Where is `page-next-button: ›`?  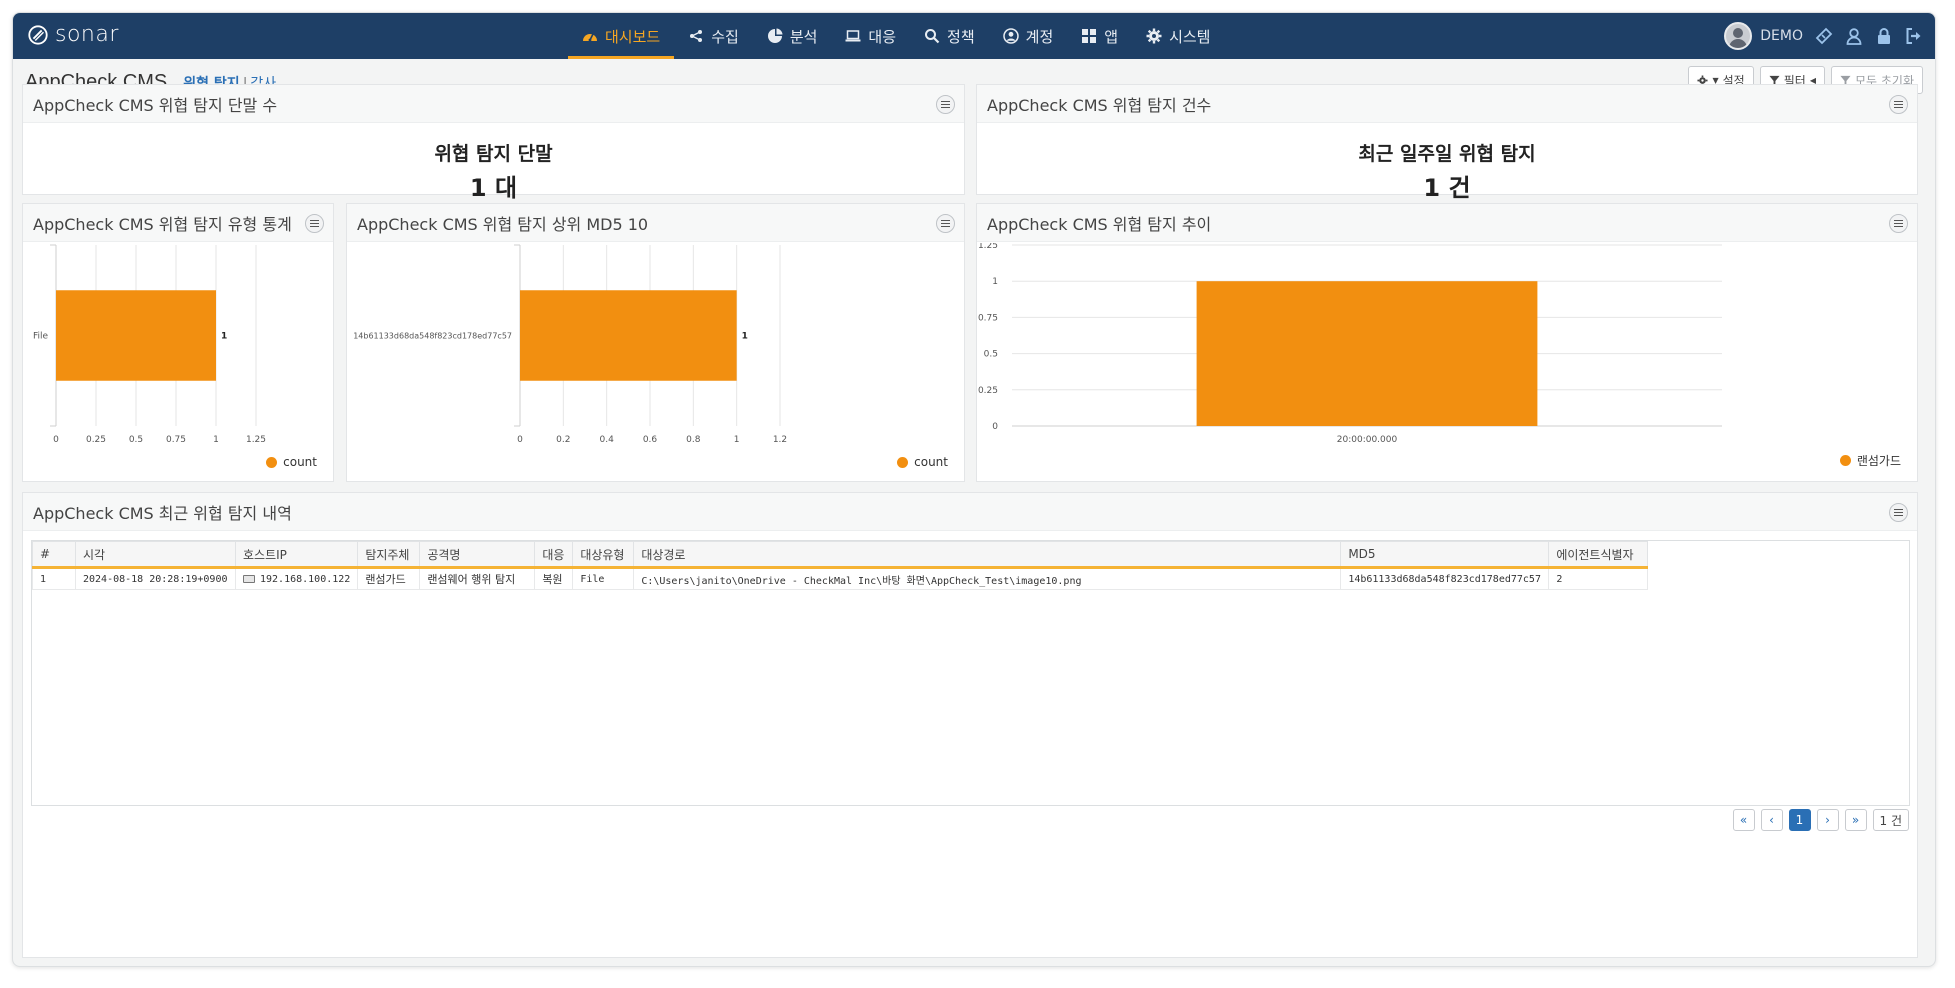
page-next-button: › is located at coordinates (1827, 820).